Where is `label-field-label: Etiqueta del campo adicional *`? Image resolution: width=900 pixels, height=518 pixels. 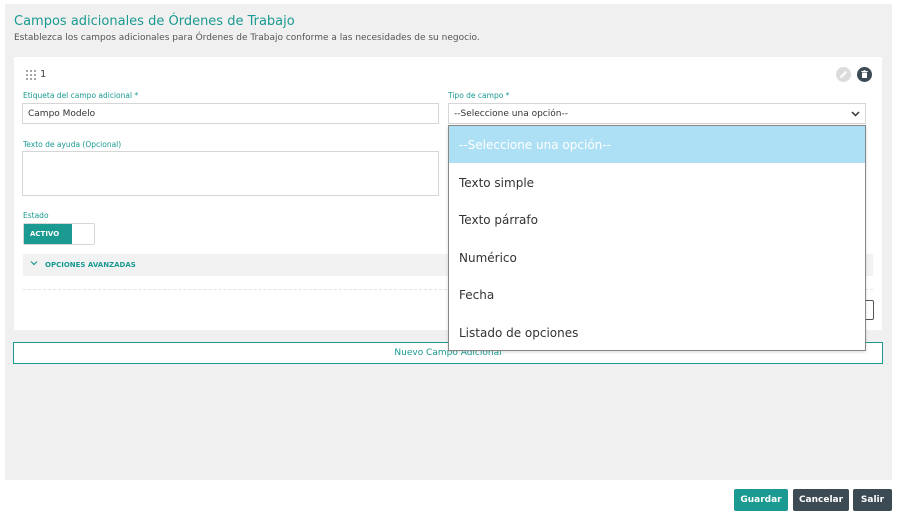 label-field-label: Etiqueta del campo adicional * is located at coordinates (81, 95).